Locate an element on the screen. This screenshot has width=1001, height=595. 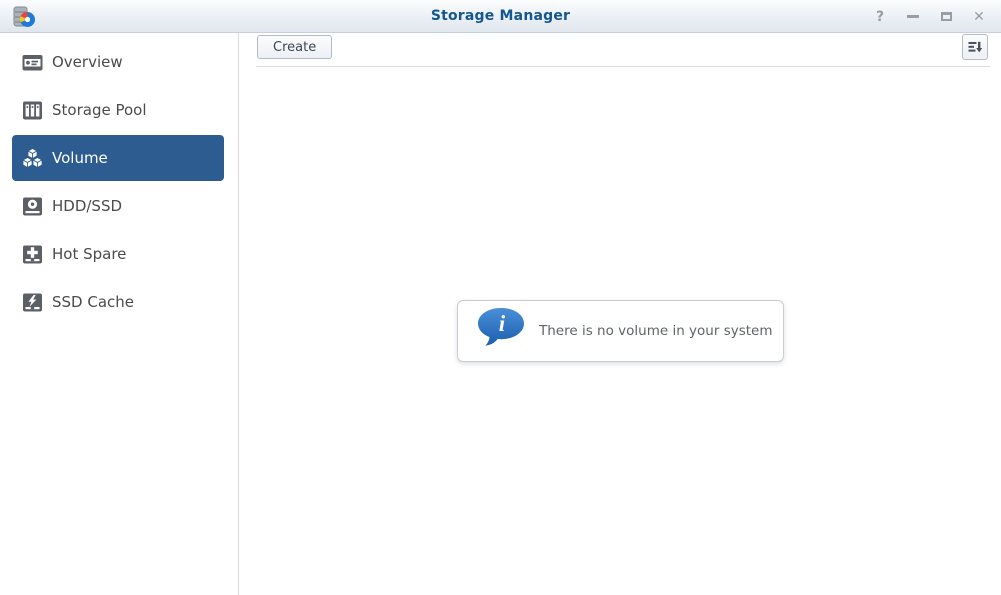
sidebar-item-storage-pool: Storage Pool is located at coordinates (118, 110).